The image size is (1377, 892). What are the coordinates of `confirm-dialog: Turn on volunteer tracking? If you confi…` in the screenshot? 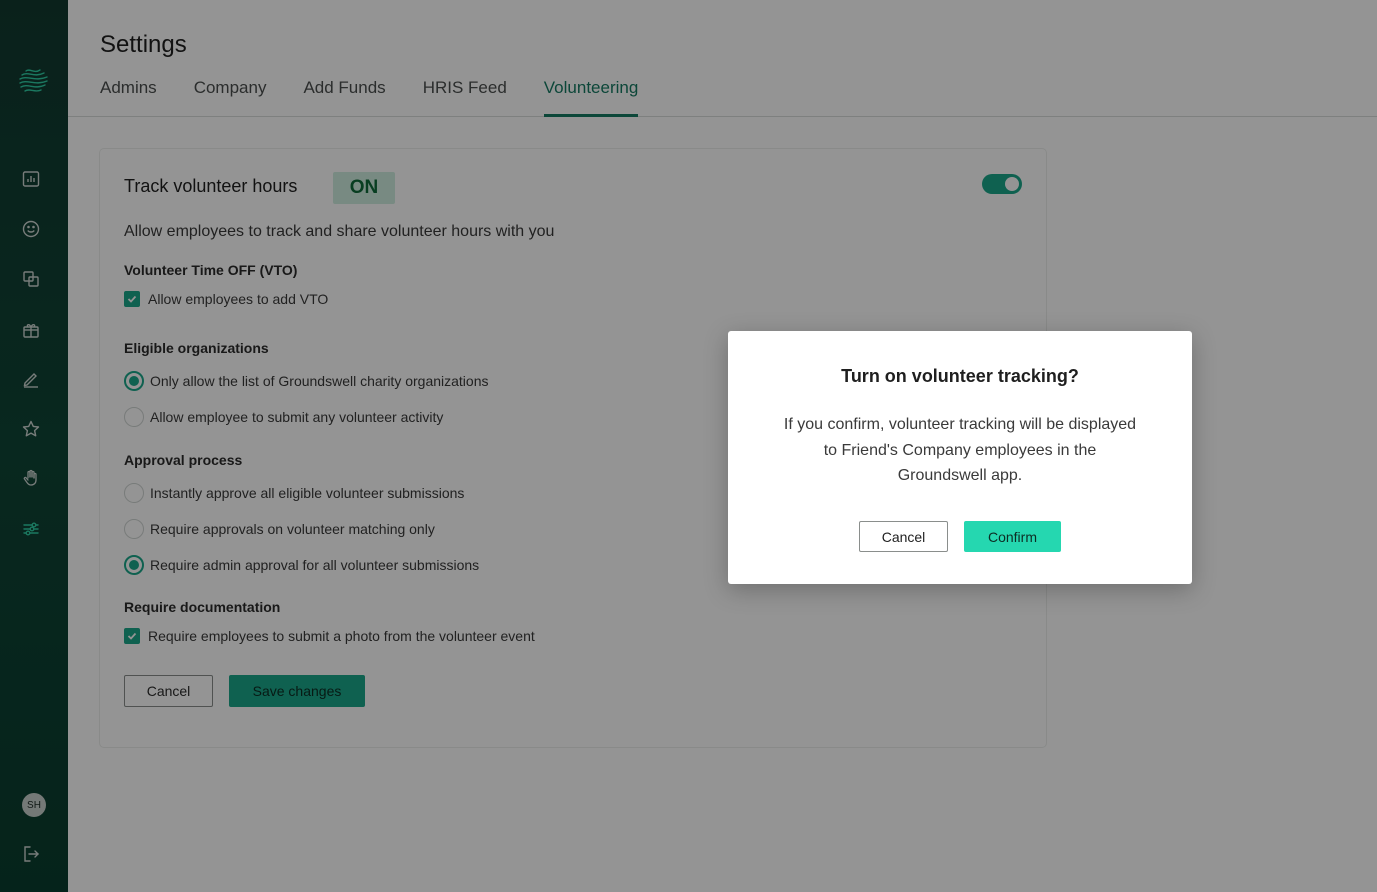 It's located at (960, 457).